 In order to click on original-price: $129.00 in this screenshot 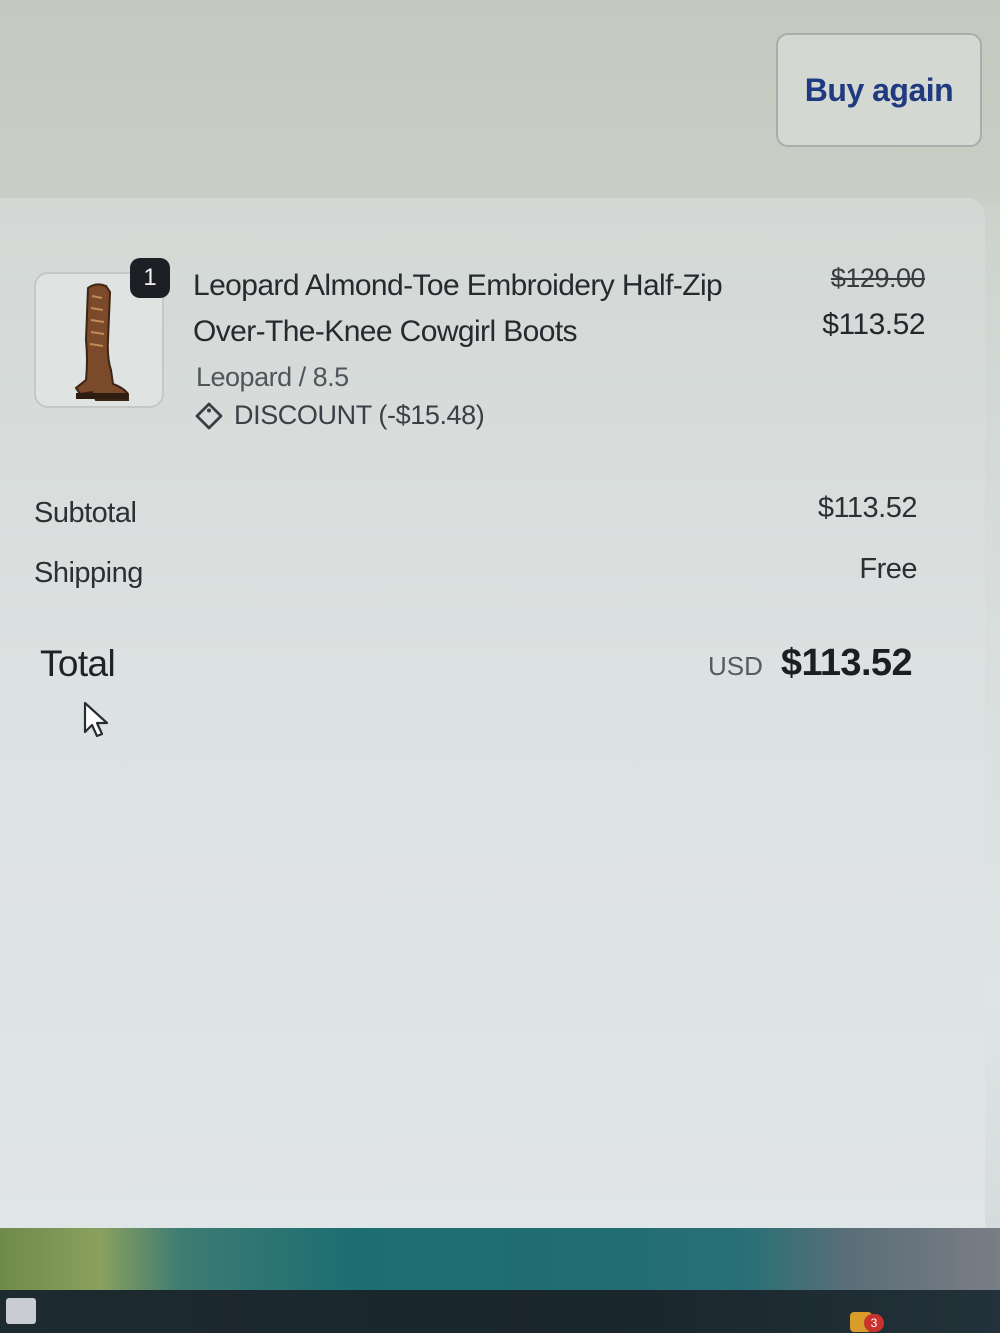, I will do `click(878, 278)`.